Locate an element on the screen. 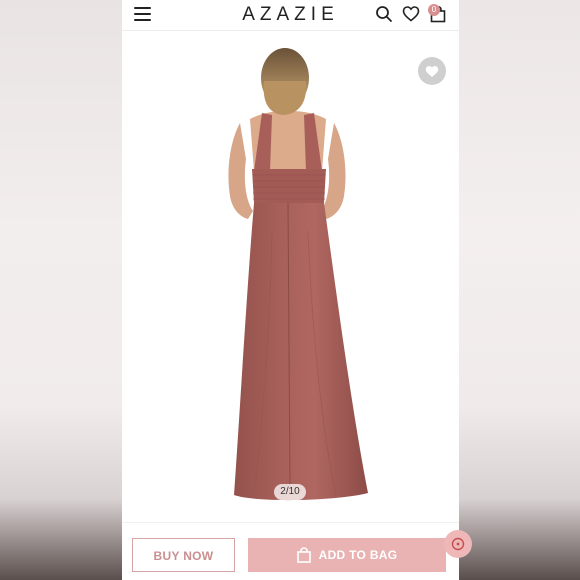  chat-icon is located at coordinates (458, 544).